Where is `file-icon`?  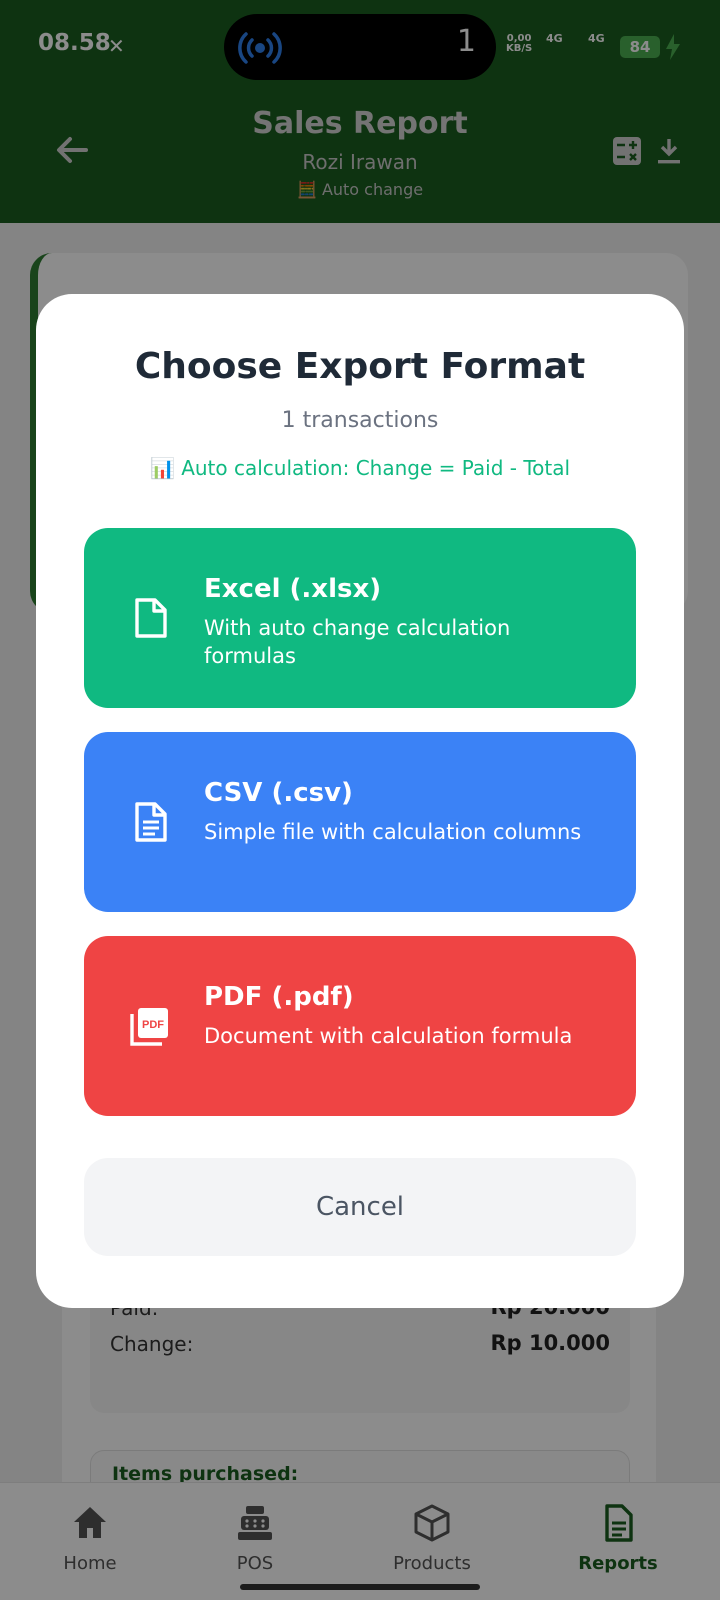
file-icon is located at coordinates (151, 618).